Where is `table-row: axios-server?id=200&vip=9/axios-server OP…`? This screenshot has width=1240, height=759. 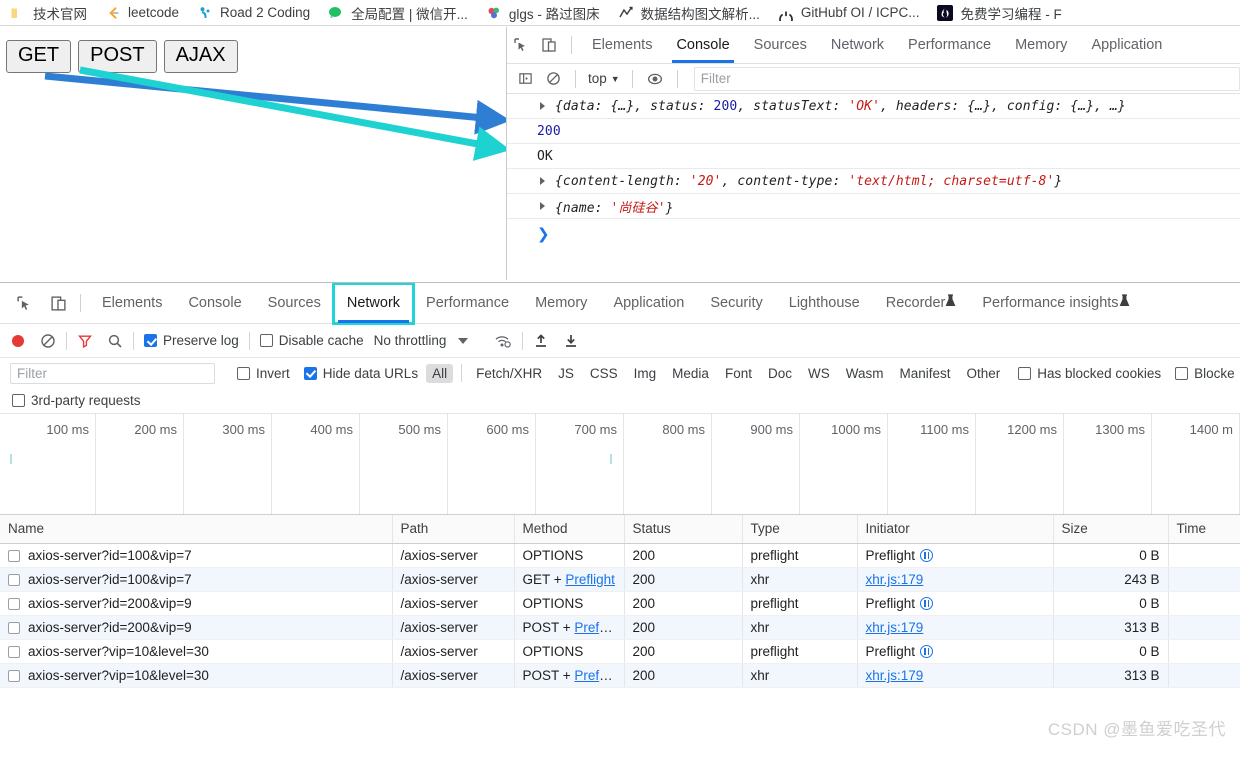 table-row: axios-server?id=200&vip=9/axios-server OP… is located at coordinates (620, 603).